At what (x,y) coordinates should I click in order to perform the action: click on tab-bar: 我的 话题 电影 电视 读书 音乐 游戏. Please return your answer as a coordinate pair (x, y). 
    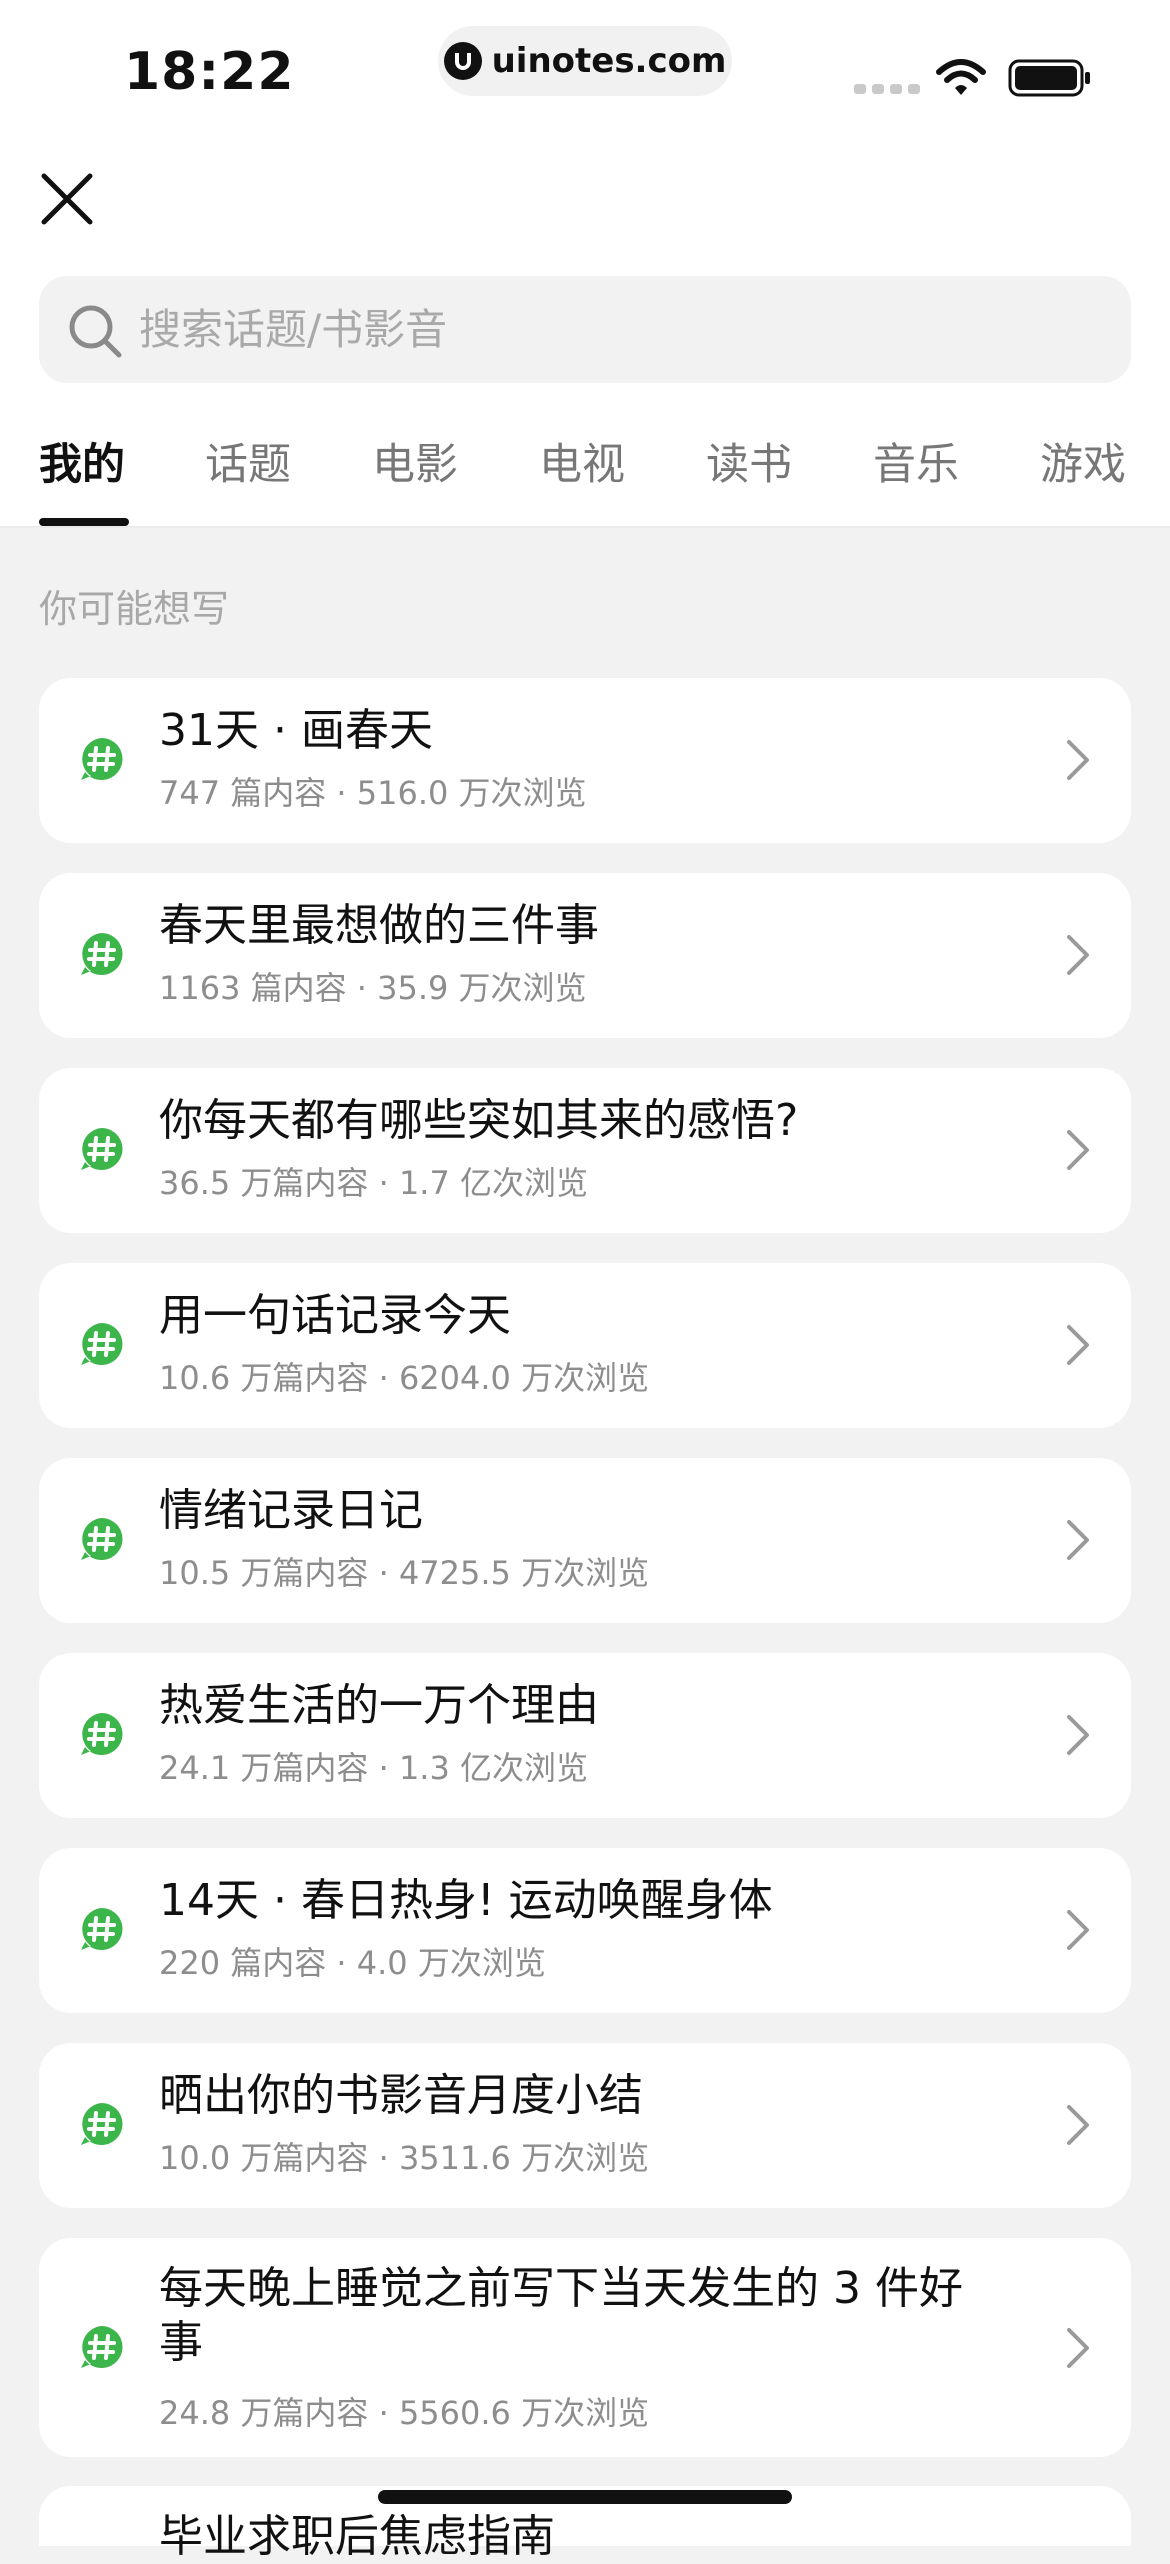
    Looking at the image, I should click on (585, 479).